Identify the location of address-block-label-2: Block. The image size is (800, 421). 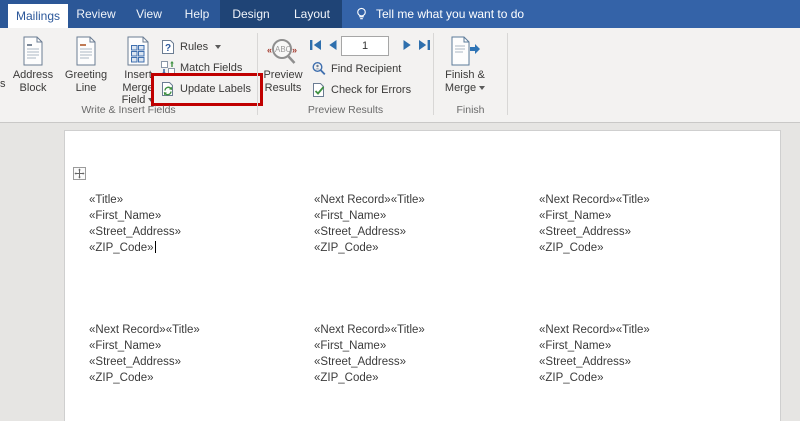
(33, 87).